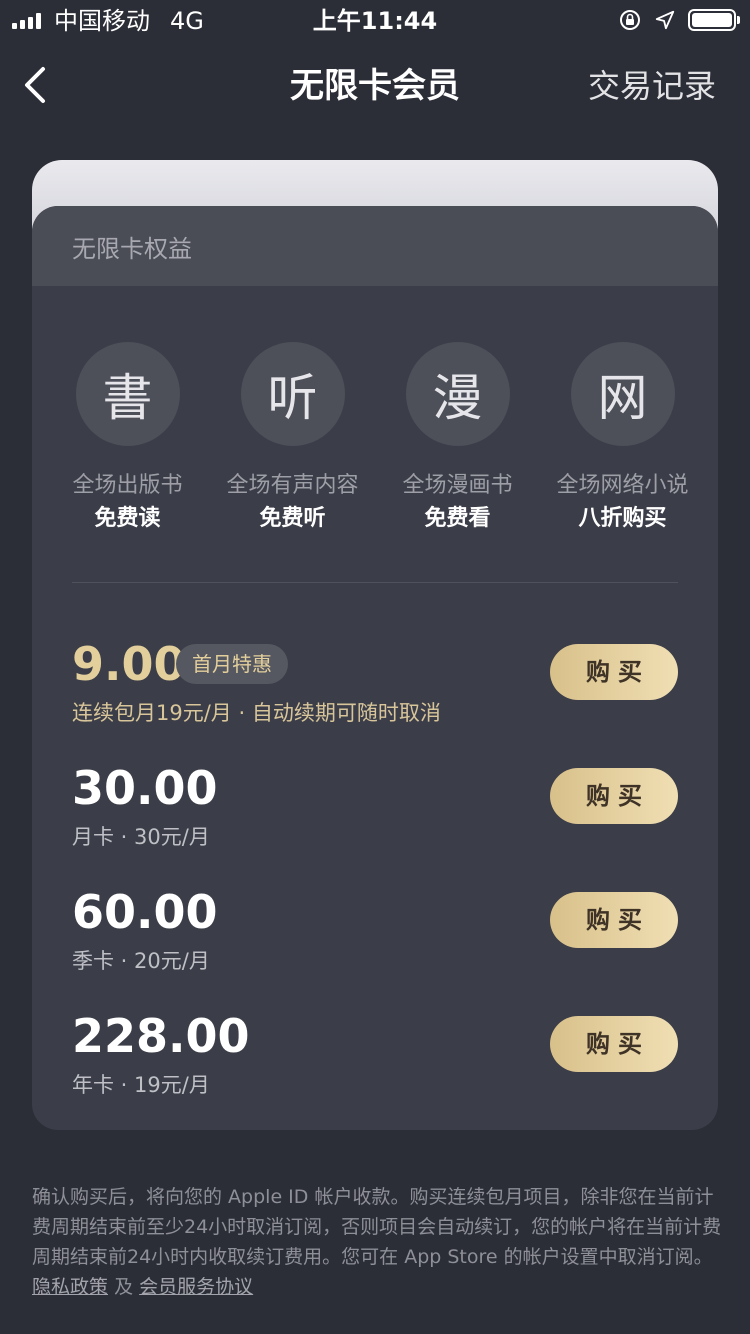 The height and width of the screenshot is (1334, 750). I want to click on plan-price: 9.00, so click(129, 664).